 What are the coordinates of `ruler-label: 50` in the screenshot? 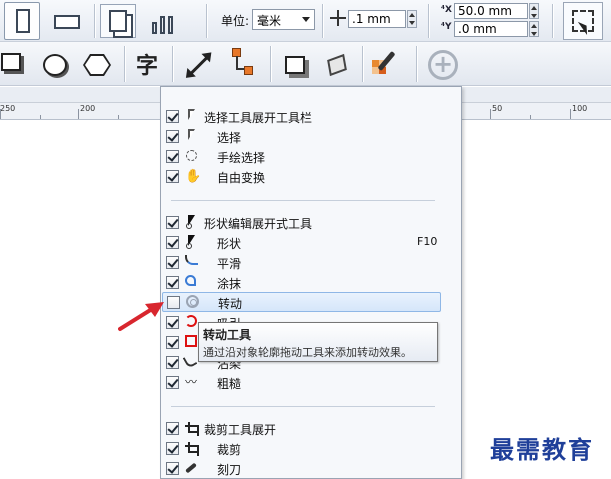 It's located at (497, 108).